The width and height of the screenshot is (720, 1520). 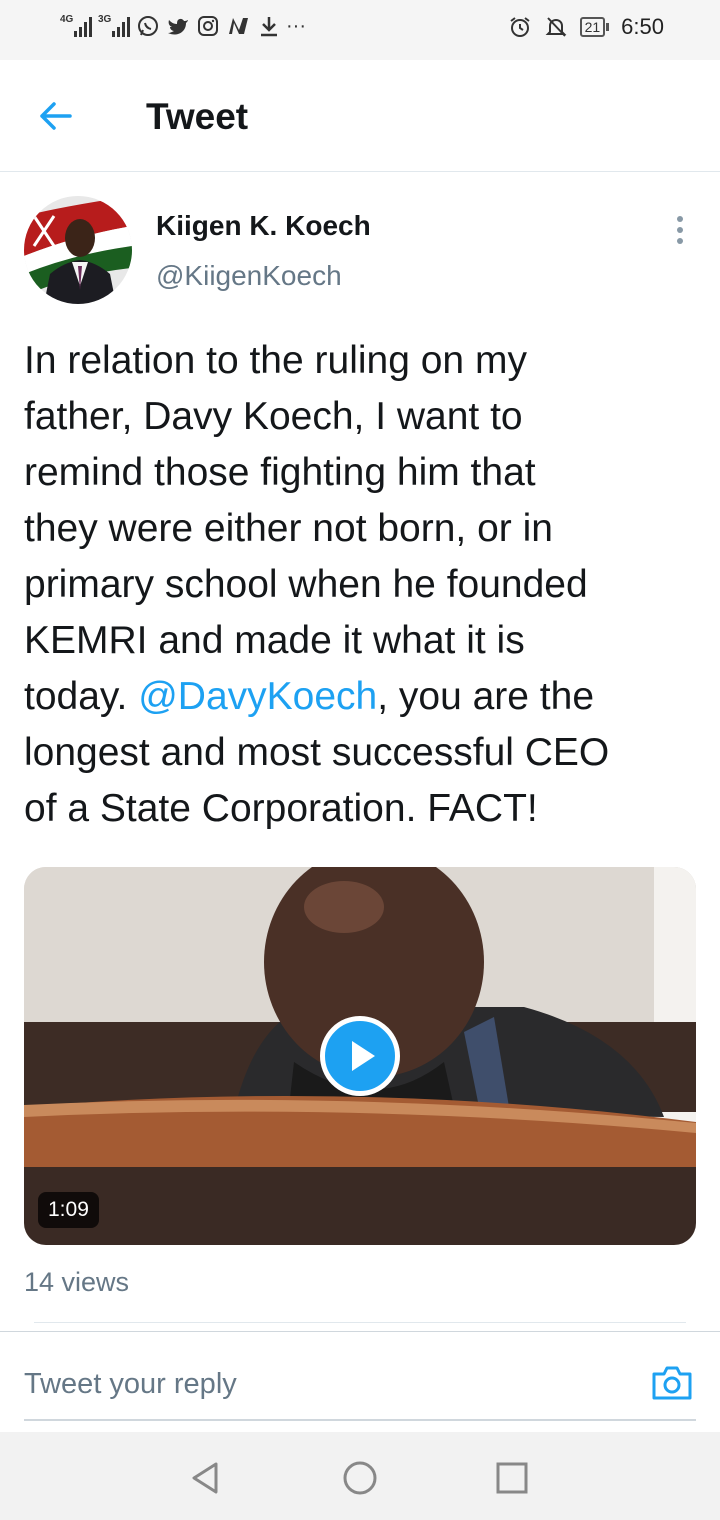 What do you see at coordinates (206, 1478) in the screenshot?
I see `nav-back-icon` at bounding box center [206, 1478].